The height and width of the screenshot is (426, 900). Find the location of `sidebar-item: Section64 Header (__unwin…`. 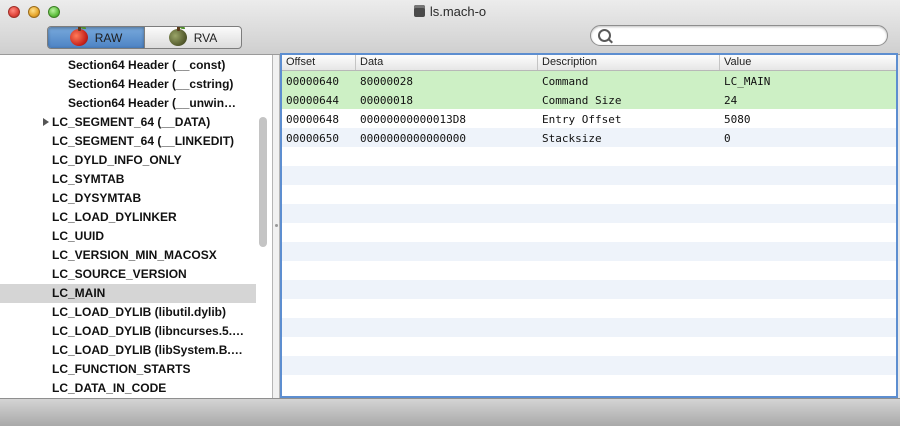

sidebar-item: Section64 Header (__unwin… is located at coordinates (128, 103).